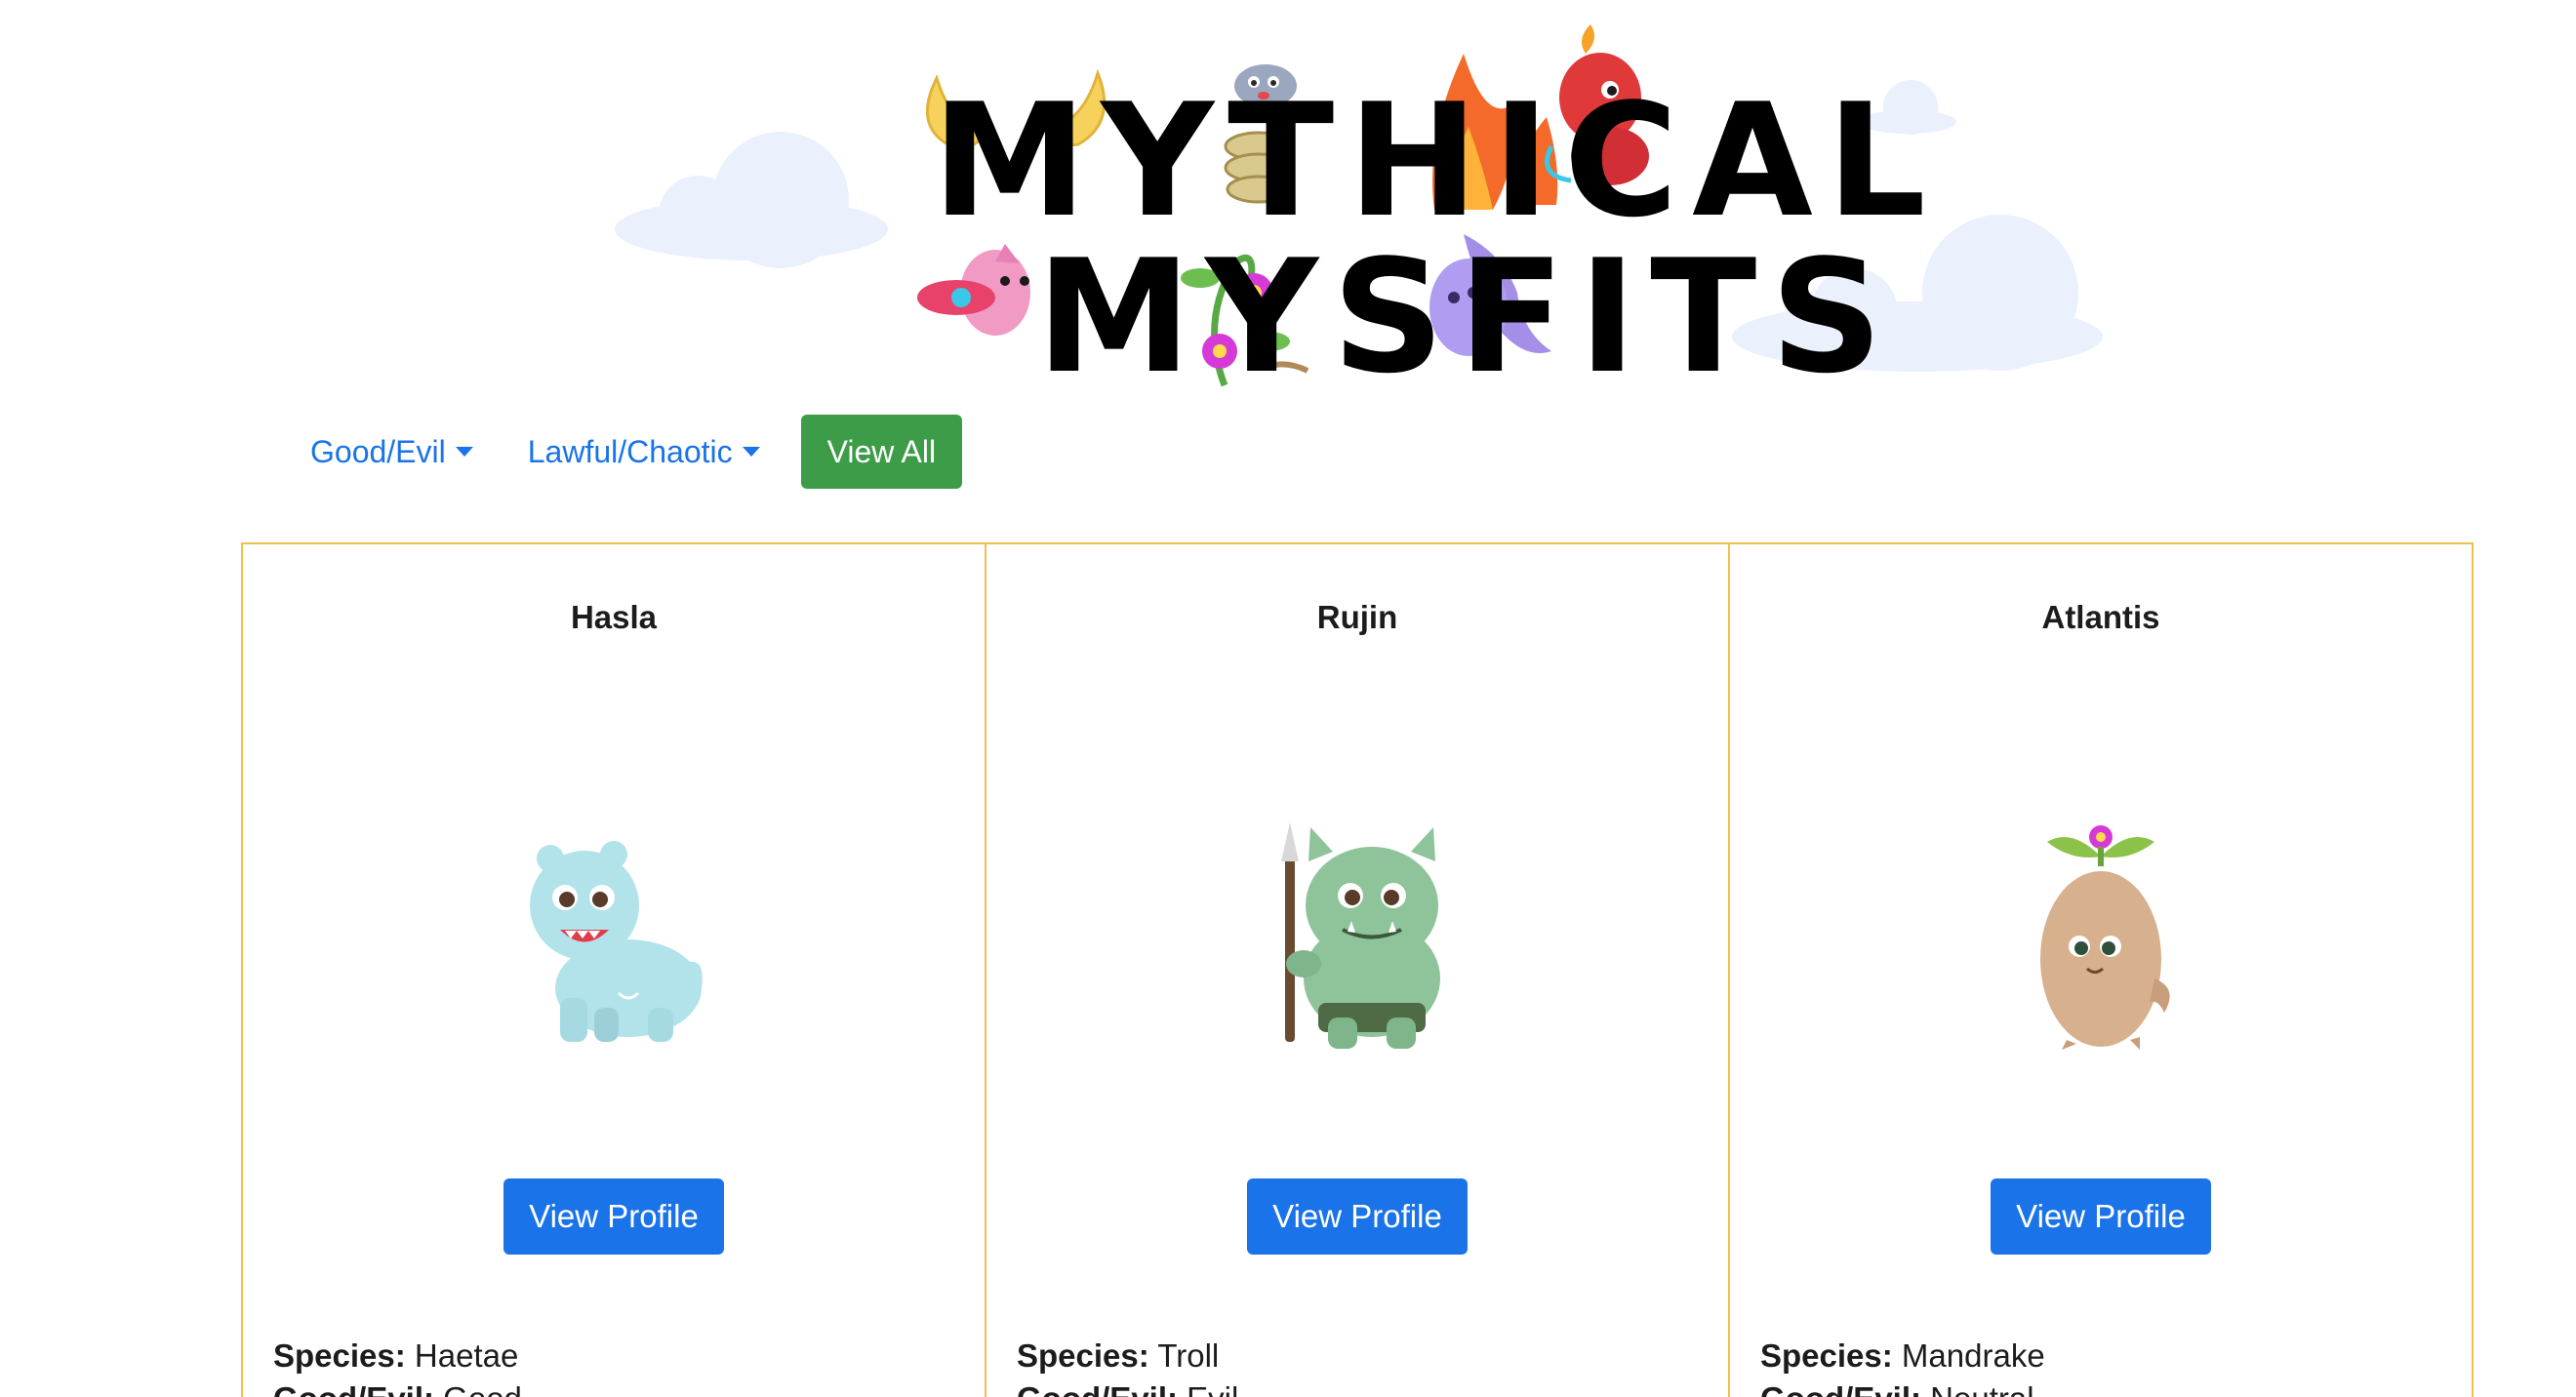 The width and height of the screenshot is (2576, 1397). Describe the element at coordinates (630, 451) in the screenshot. I see `lawful-chaotic-dropdown-label: Lawful/Chaotic` at that location.